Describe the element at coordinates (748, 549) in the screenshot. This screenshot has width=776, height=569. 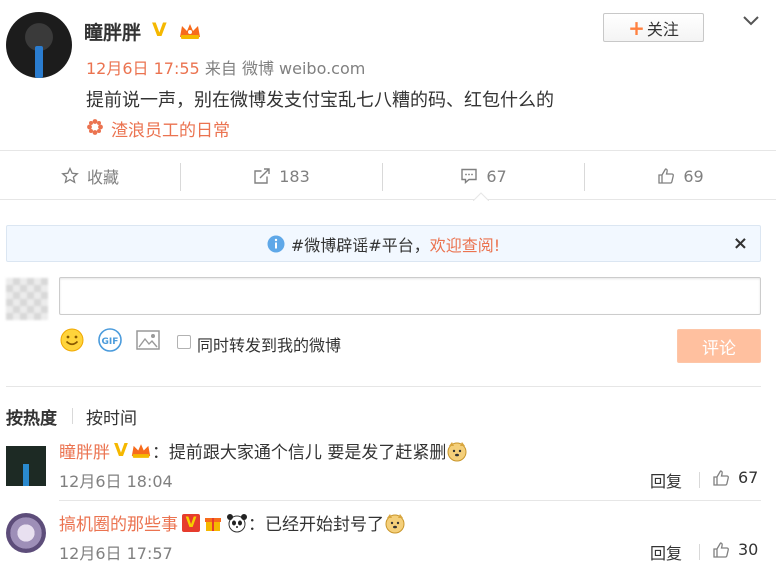
I see `comment-like-count: 30` at that location.